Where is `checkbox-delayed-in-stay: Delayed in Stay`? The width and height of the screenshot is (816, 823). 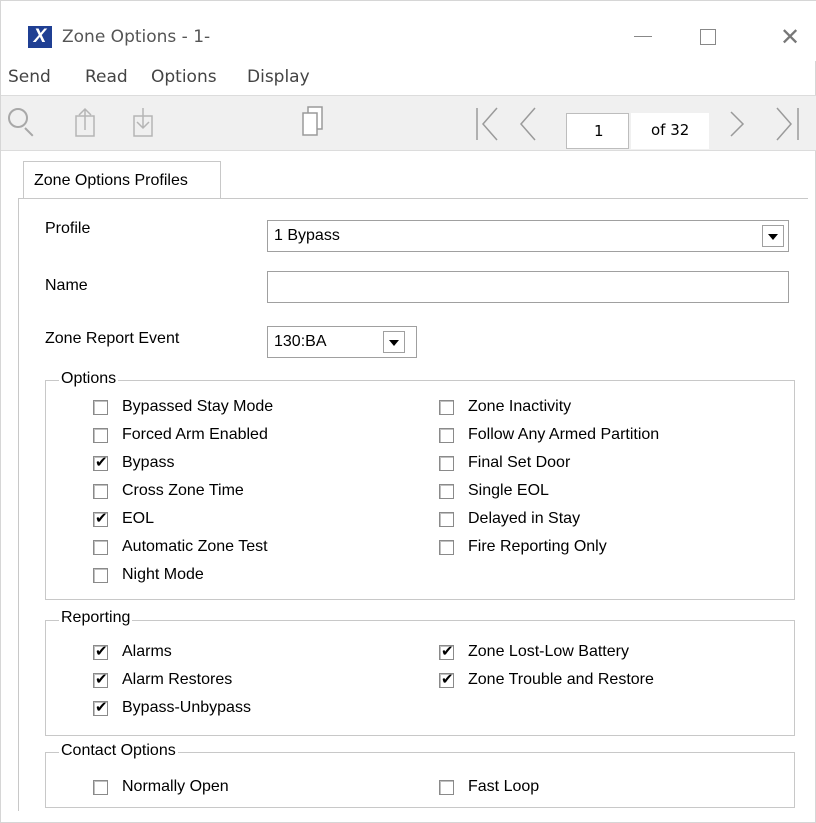 checkbox-delayed-in-stay: Delayed in Stay is located at coordinates (509, 519).